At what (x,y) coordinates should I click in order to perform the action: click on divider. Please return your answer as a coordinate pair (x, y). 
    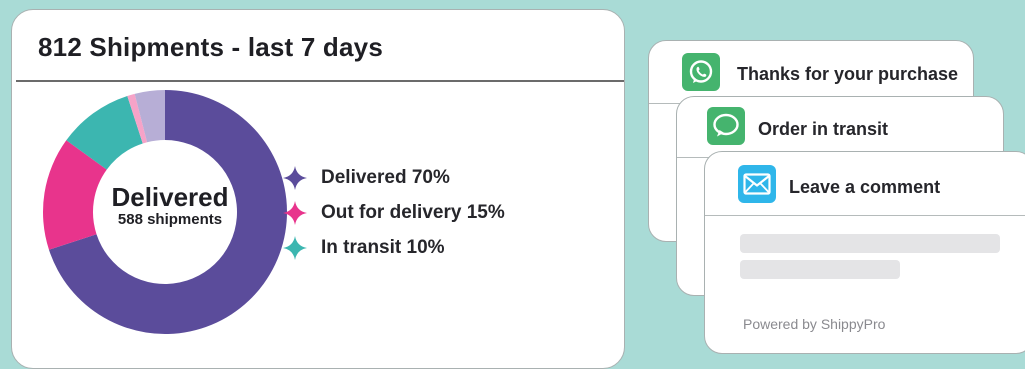
    Looking at the image, I should click on (320, 81).